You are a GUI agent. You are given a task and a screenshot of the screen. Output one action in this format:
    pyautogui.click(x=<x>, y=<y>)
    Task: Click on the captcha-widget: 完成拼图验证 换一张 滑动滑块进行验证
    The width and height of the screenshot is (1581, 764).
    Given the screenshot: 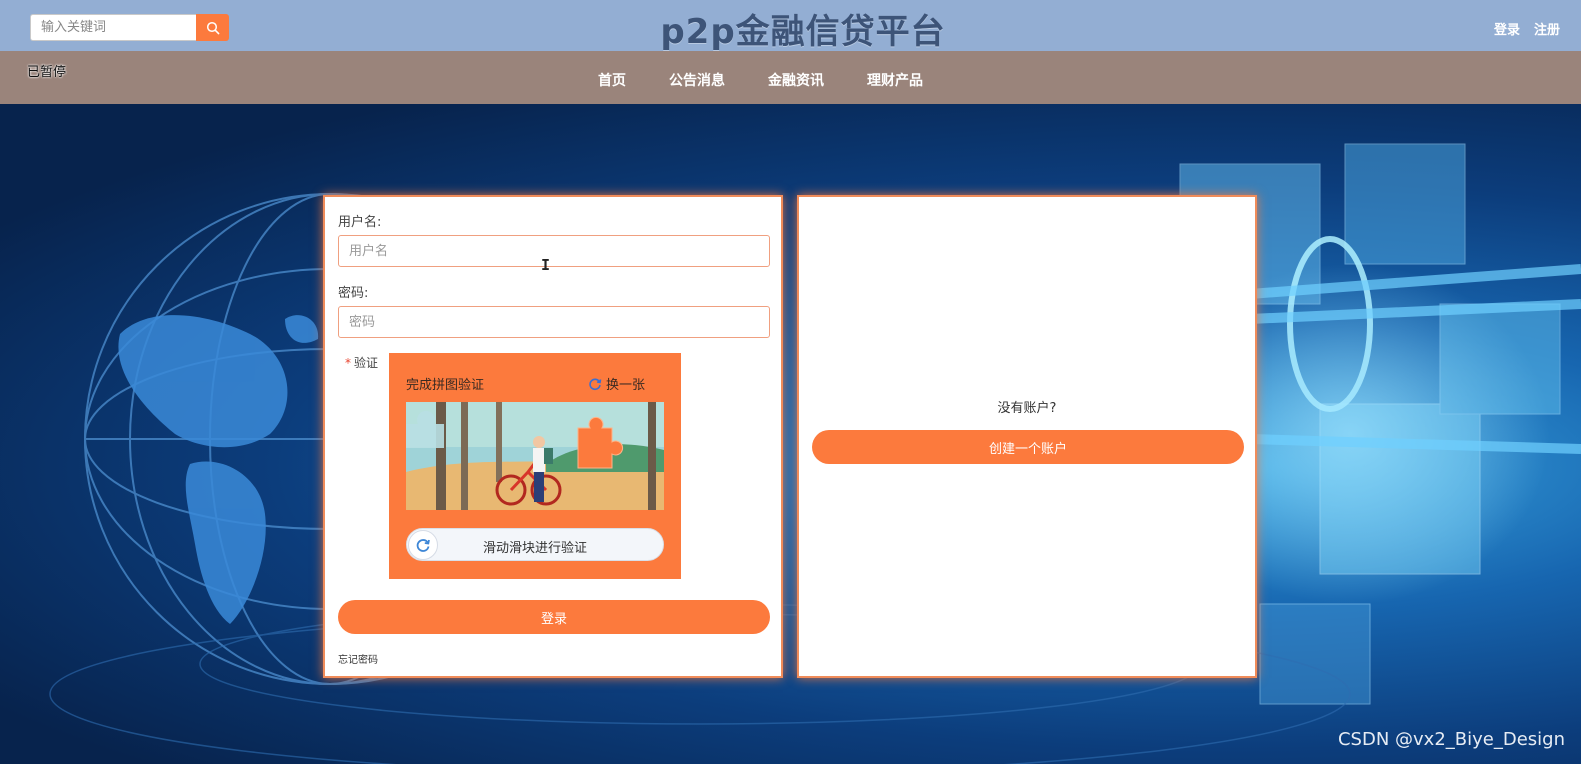 What is the action you would take?
    pyautogui.click(x=535, y=466)
    